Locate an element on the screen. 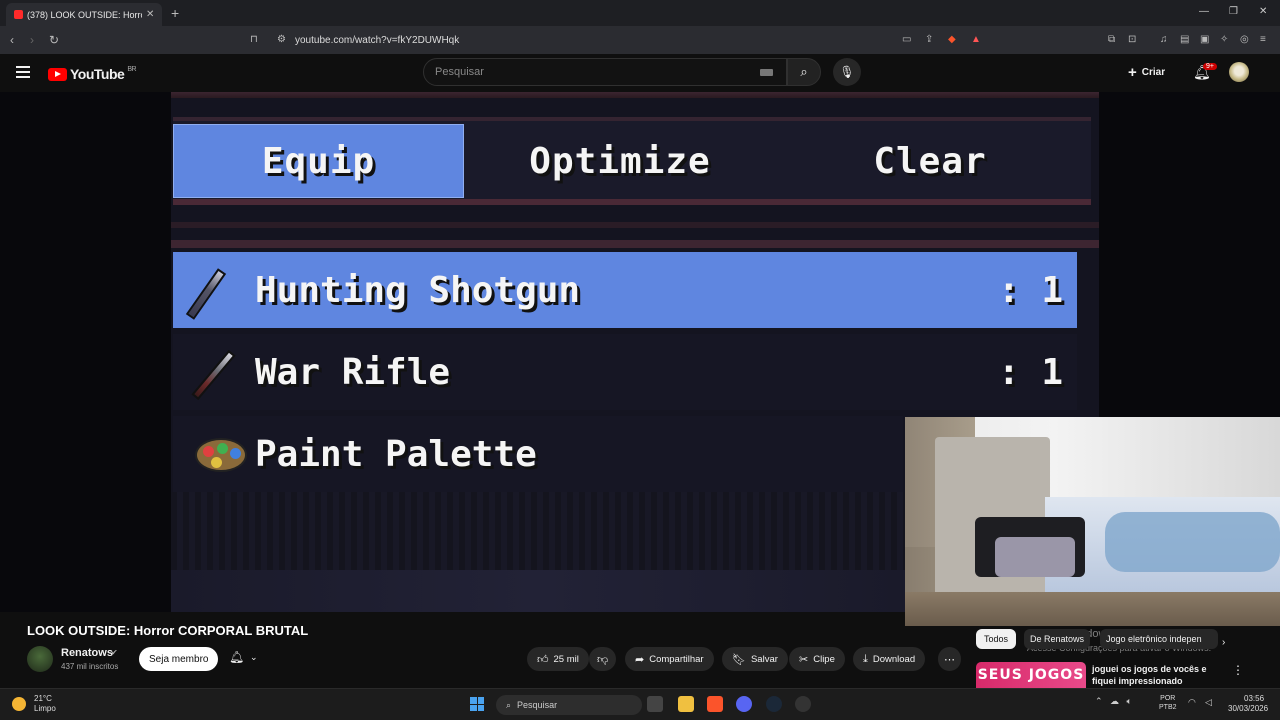  youtube-logo-text: YouTube is located at coordinates (97, 74).